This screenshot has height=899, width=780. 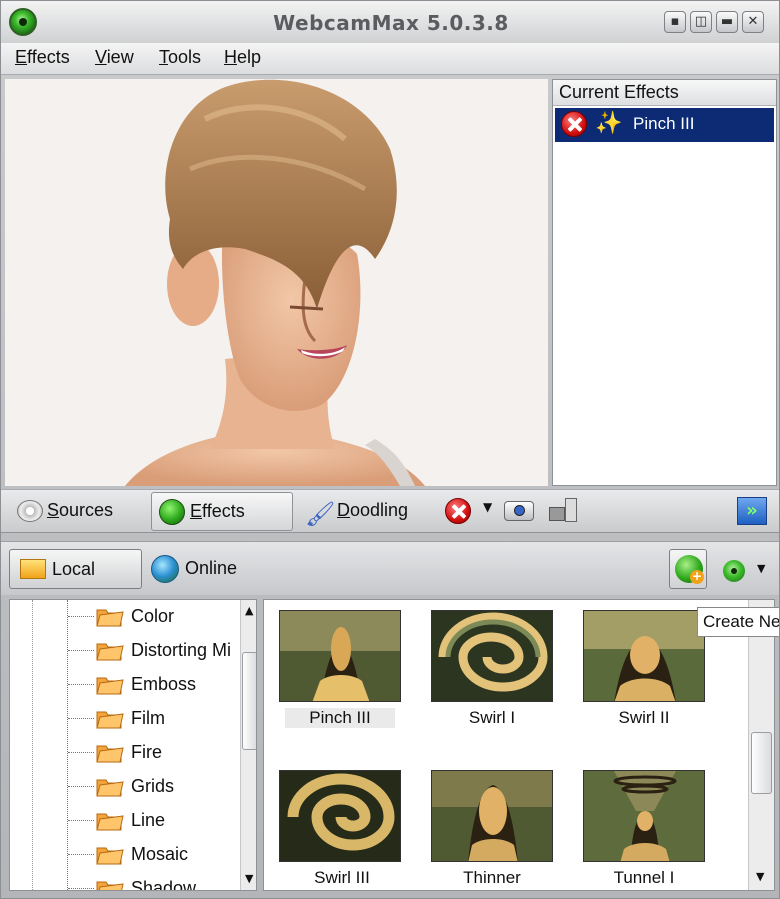 What do you see at coordinates (727, 22) in the screenshot?
I see `minimize-icon: ▬` at bounding box center [727, 22].